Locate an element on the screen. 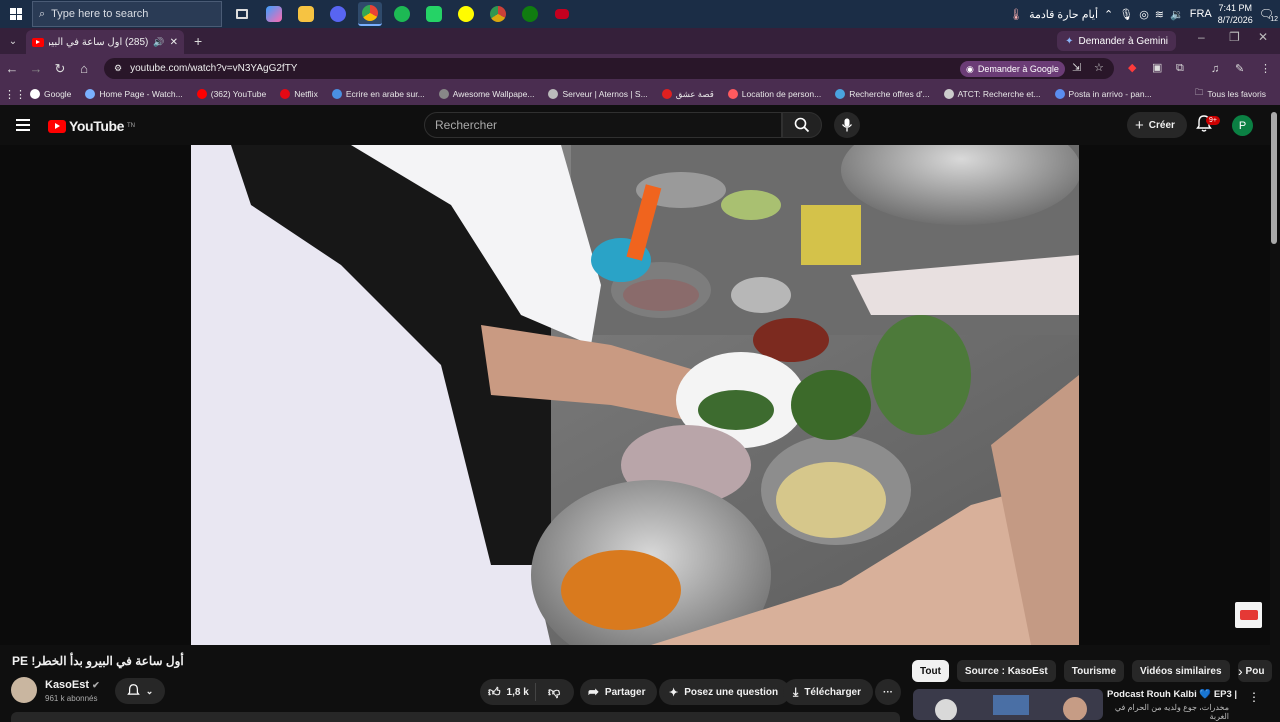 The width and height of the screenshot is (1280, 722). share-button: ➦ Partager is located at coordinates (619, 692).